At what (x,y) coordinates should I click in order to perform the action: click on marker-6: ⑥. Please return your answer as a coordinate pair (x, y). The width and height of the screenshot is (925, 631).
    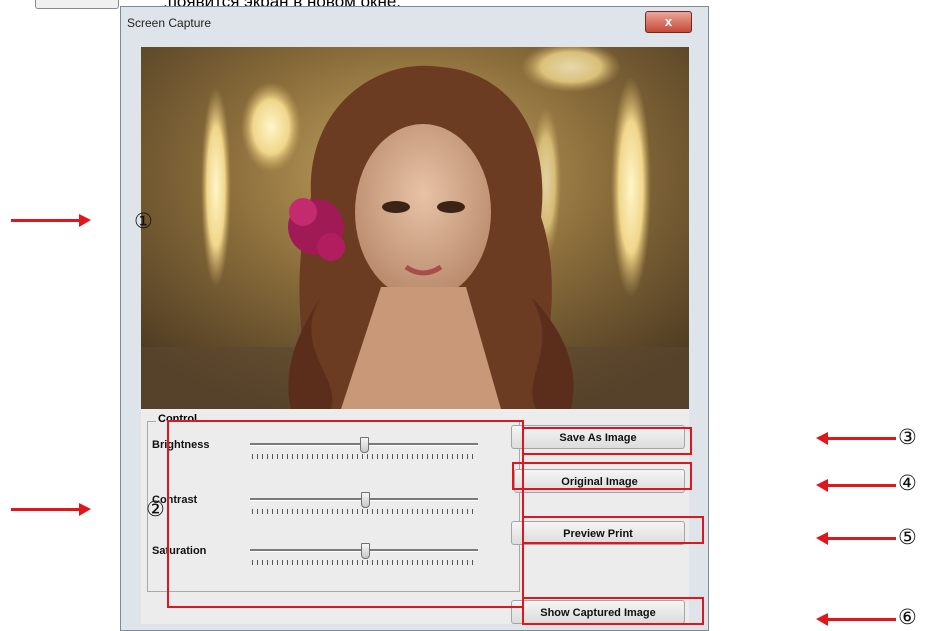
    Looking at the image, I should click on (907, 617).